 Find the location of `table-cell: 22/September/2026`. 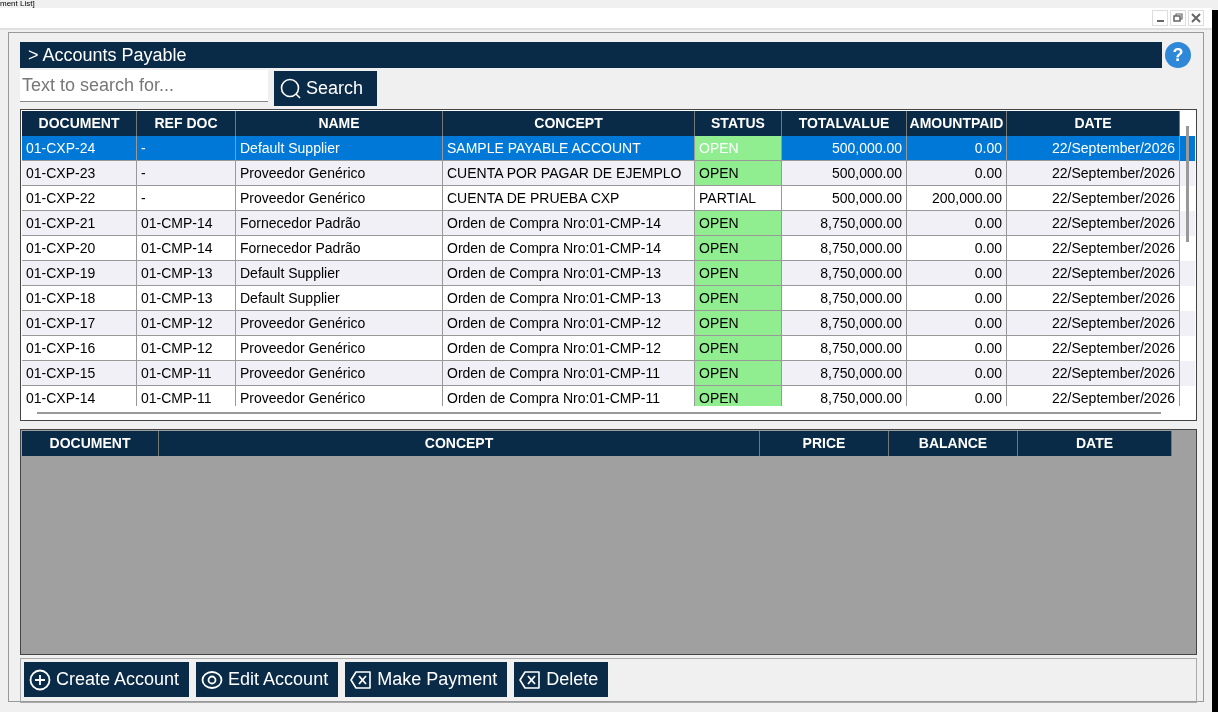

table-cell: 22/September/2026 is located at coordinates (1093, 396).